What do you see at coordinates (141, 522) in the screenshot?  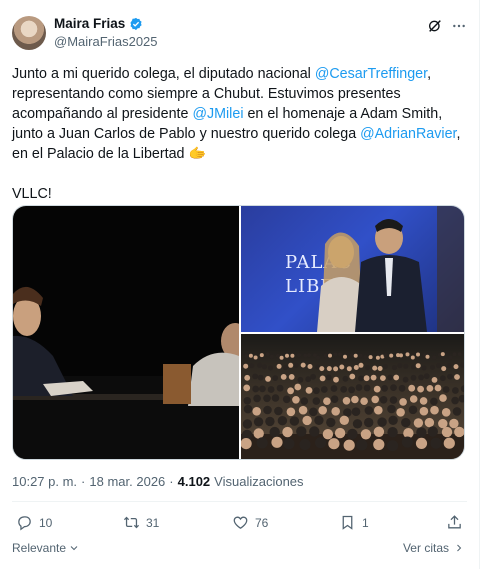 I see `repost-button: 31` at bounding box center [141, 522].